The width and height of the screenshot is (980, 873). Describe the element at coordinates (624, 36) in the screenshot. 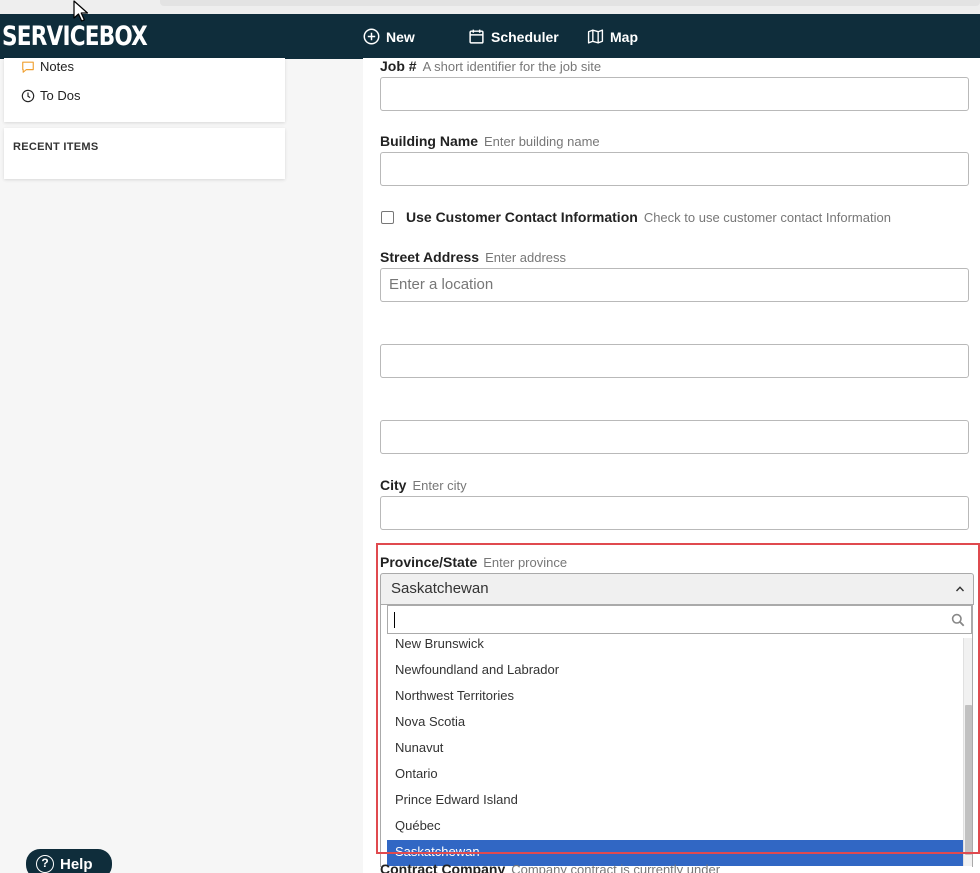

I see `nav-map-label: Map` at that location.